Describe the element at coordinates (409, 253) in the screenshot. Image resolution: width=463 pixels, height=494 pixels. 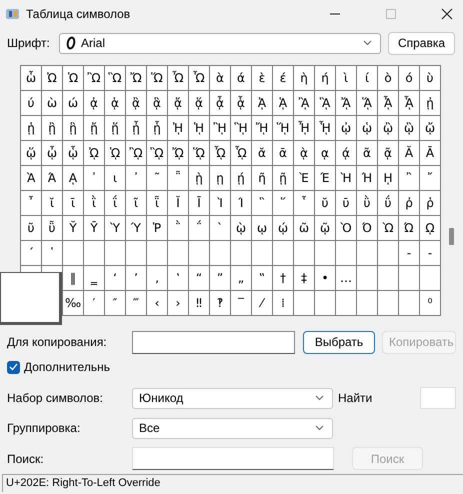
I see `symbol-cell: ‐` at that location.